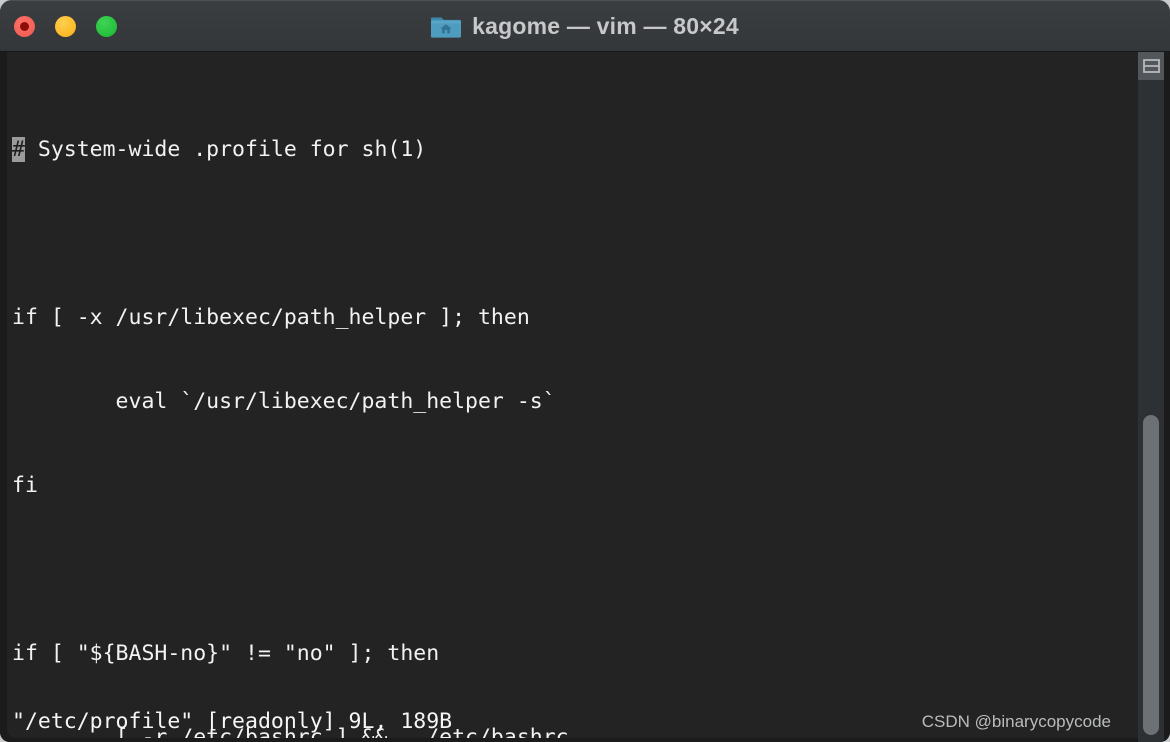  What do you see at coordinates (284, 401) in the screenshot?
I see `buffer-line: eval `/usr/libexec/path_helper -s`` at bounding box center [284, 401].